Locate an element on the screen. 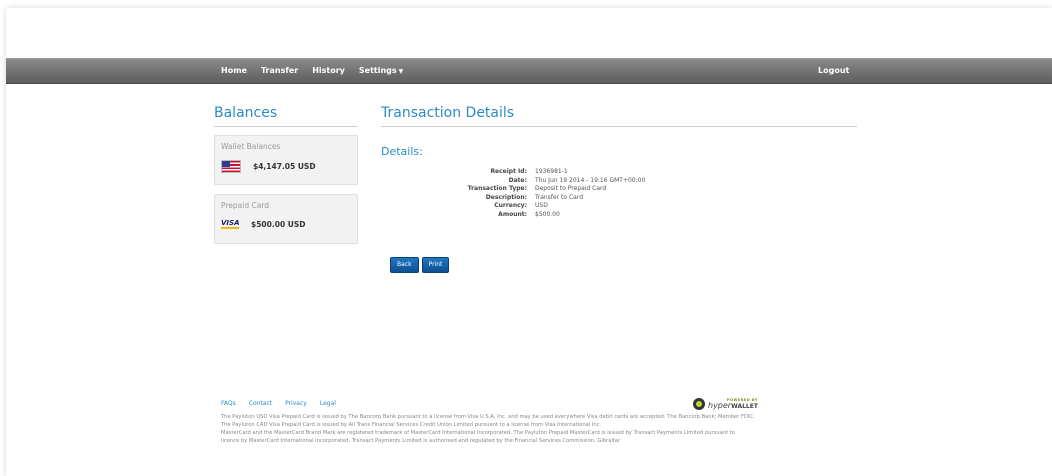 This screenshot has width=1052, height=476. nav-transfer: Transfer is located at coordinates (279, 71).